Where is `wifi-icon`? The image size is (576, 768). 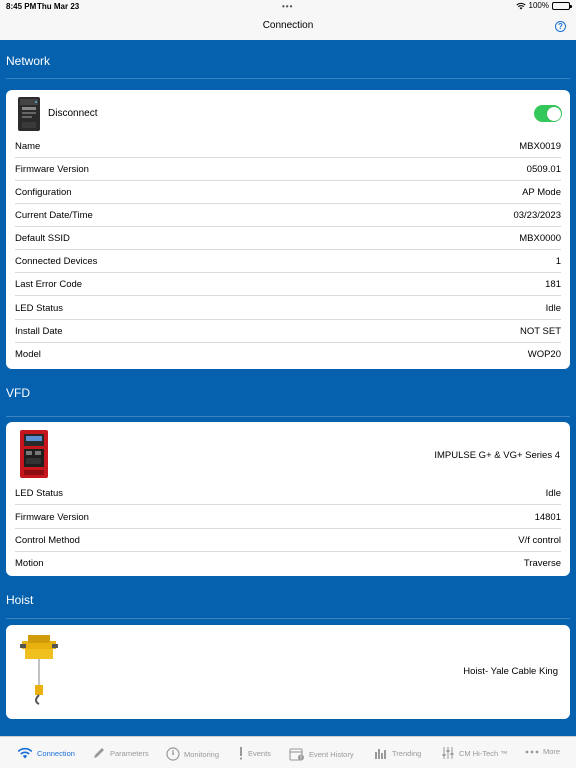 wifi-icon is located at coordinates (25, 753).